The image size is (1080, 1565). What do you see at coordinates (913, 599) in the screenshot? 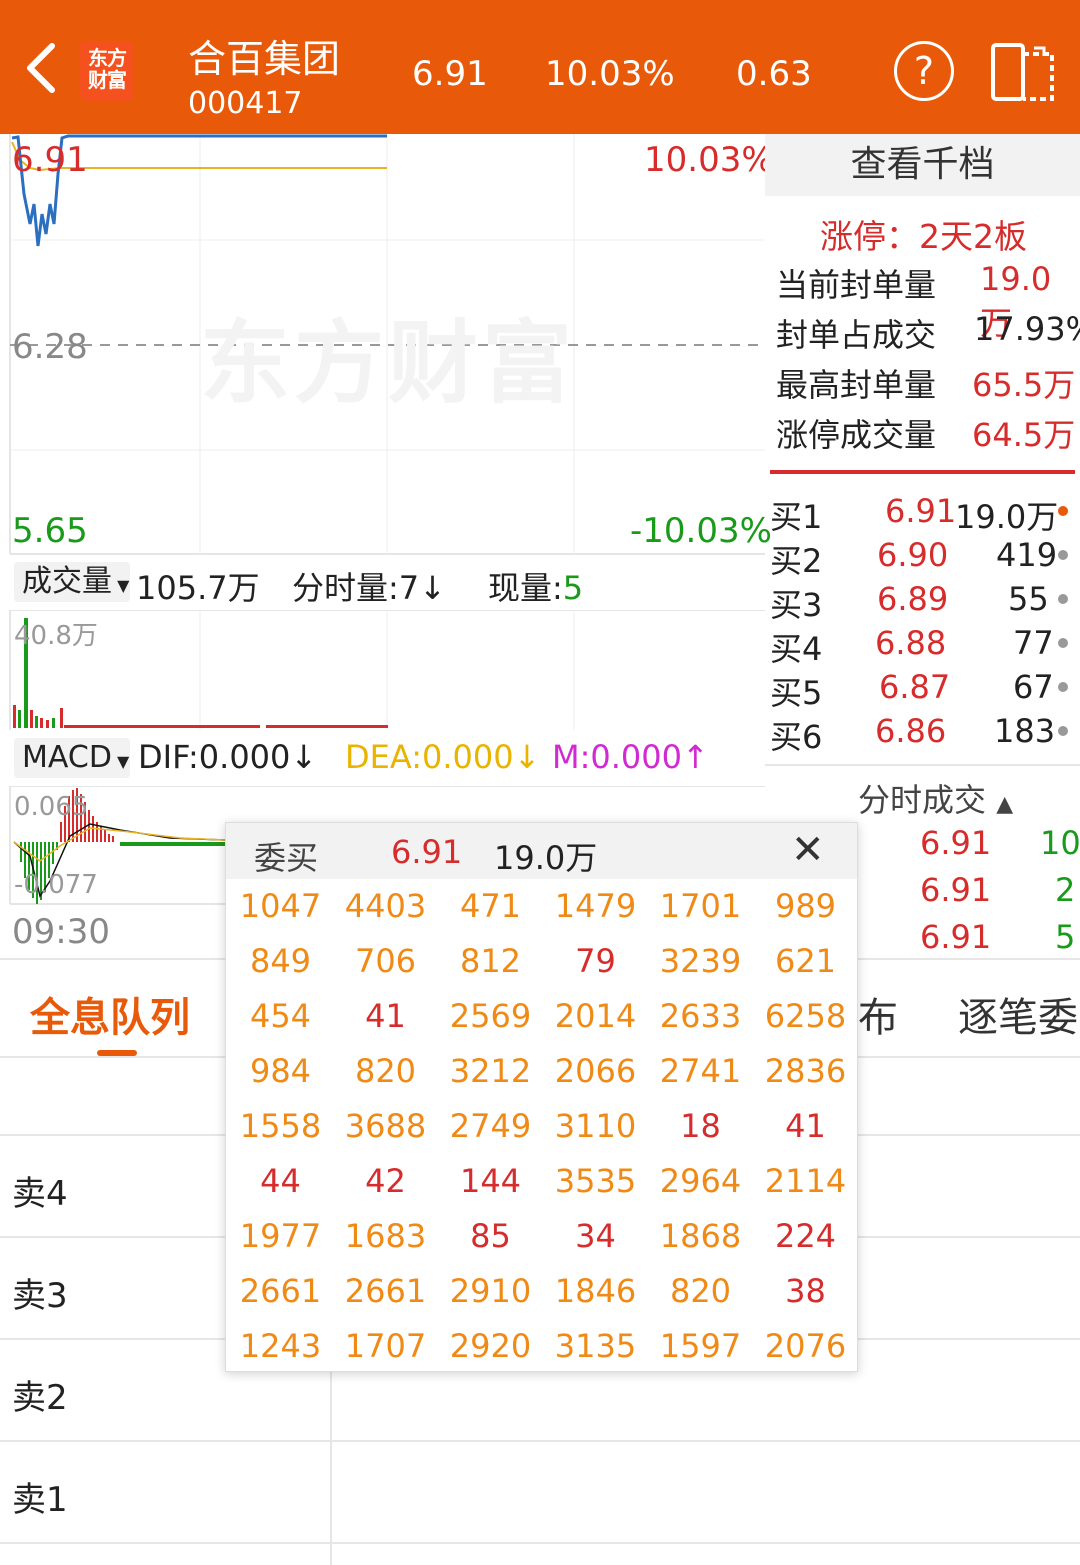
I see `bid-price: 6.89` at bounding box center [913, 599].